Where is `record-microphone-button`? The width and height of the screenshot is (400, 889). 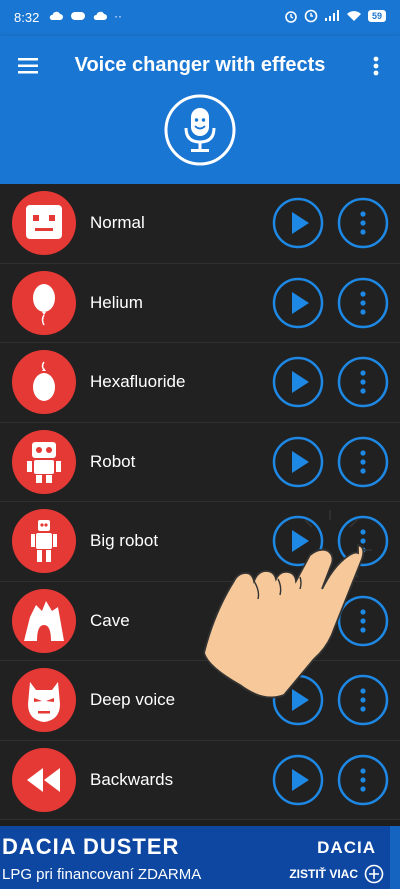 record-microphone-button is located at coordinates (200, 130).